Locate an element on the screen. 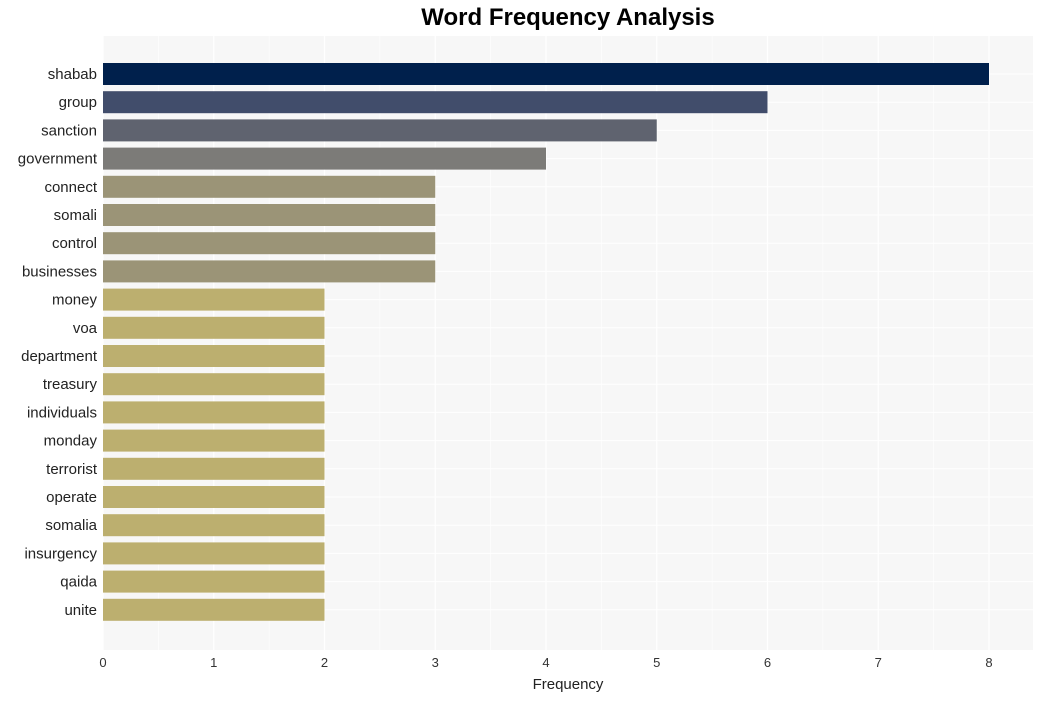  x-tick-label: 6 is located at coordinates (767, 662).